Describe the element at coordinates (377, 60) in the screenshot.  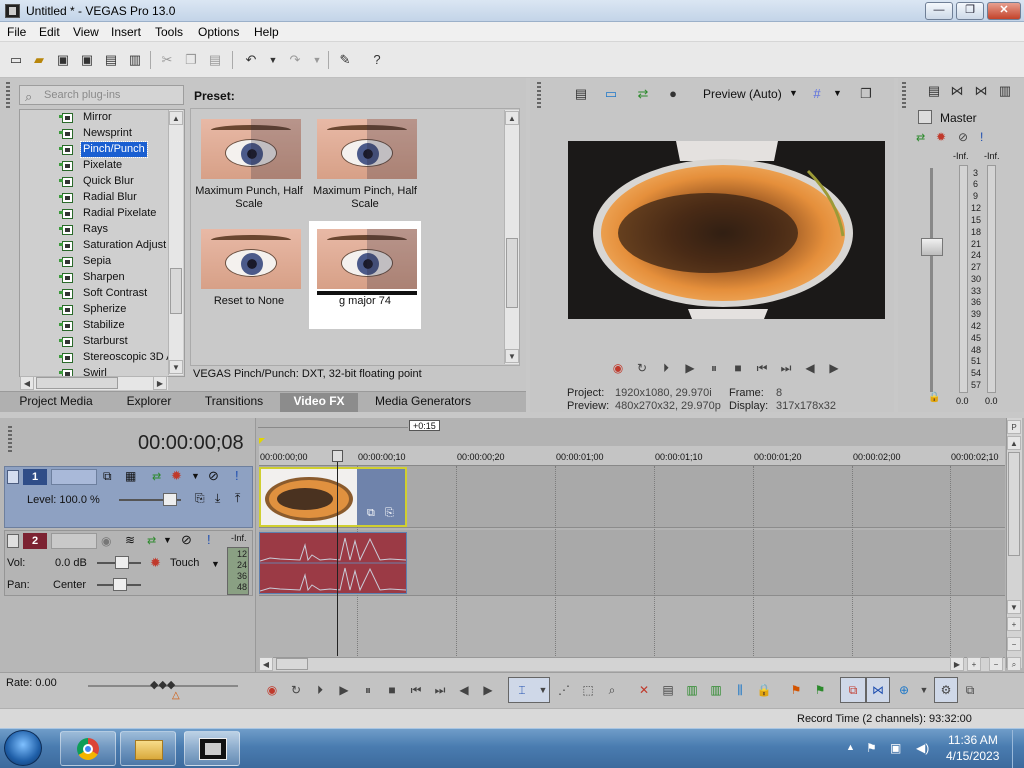
I see `whats-this-help-icon: ?` at that location.